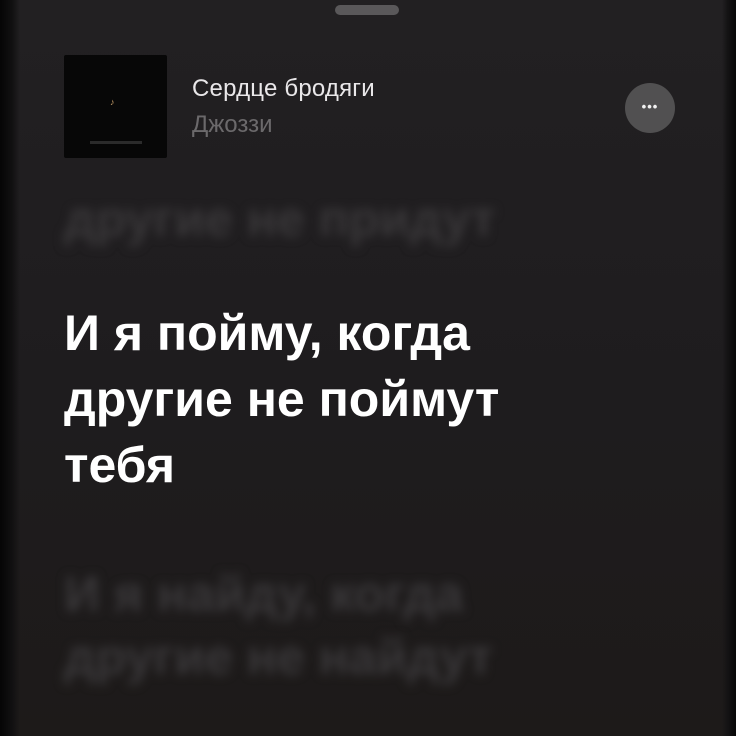  I want to click on lyric-line-next: И я найду, когда, so click(263, 594).